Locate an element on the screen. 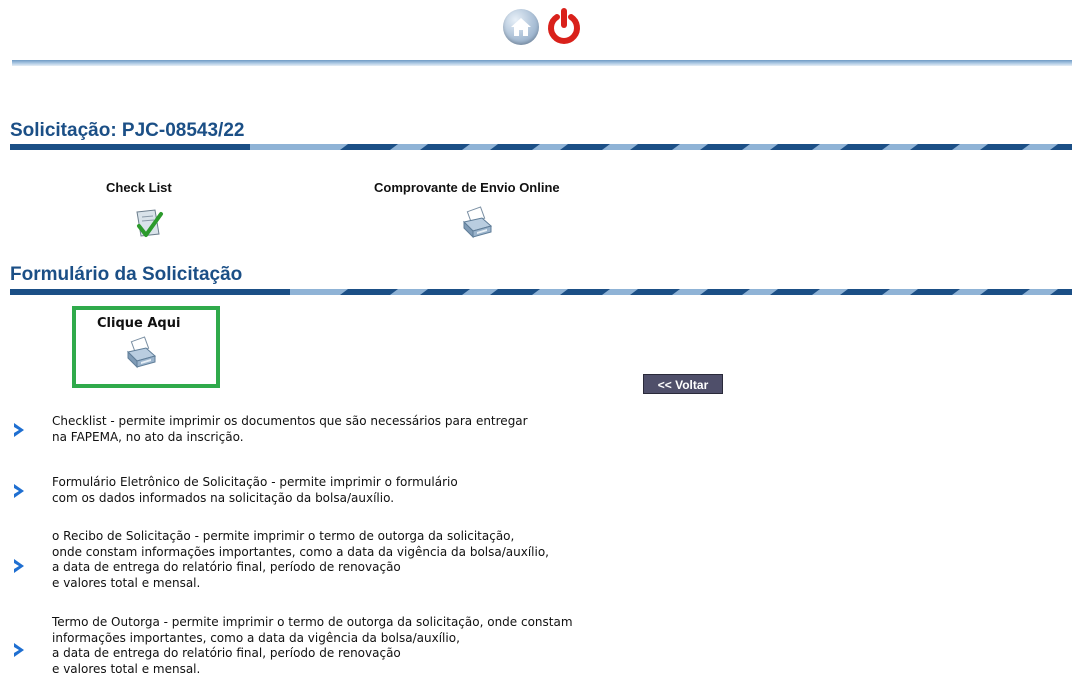 The height and width of the screenshot is (685, 1072). top-toolbar is located at coordinates (543, 28).